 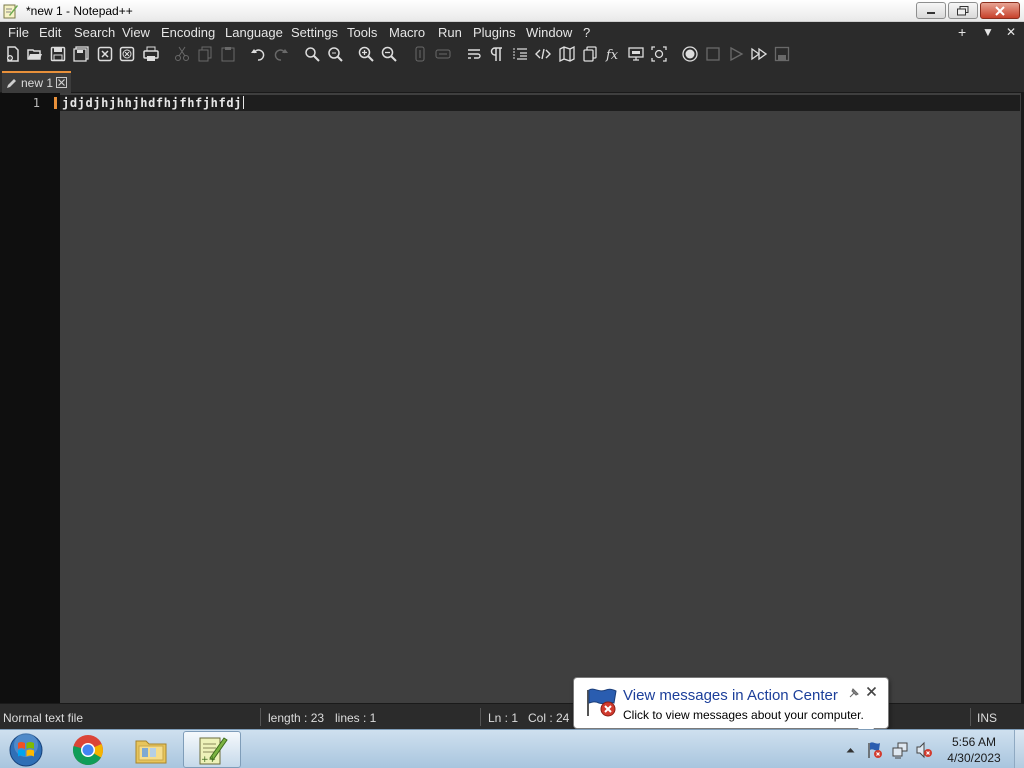 I want to click on save-all-button, so click(x=81, y=54).